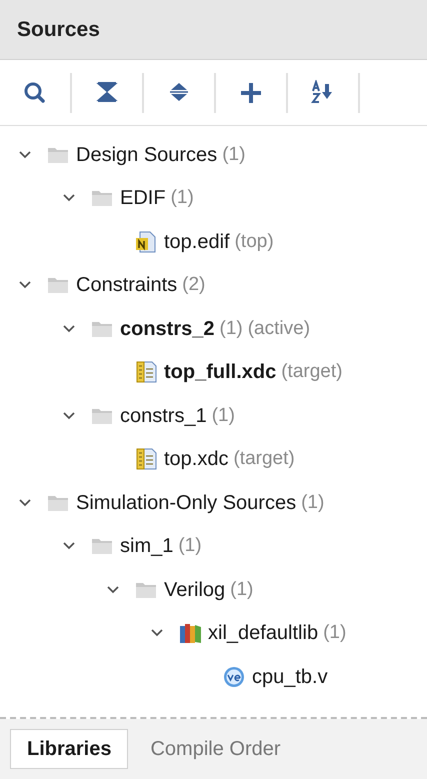  Describe the element at coordinates (279, 328) in the screenshot. I see `item-note: (active)` at that location.